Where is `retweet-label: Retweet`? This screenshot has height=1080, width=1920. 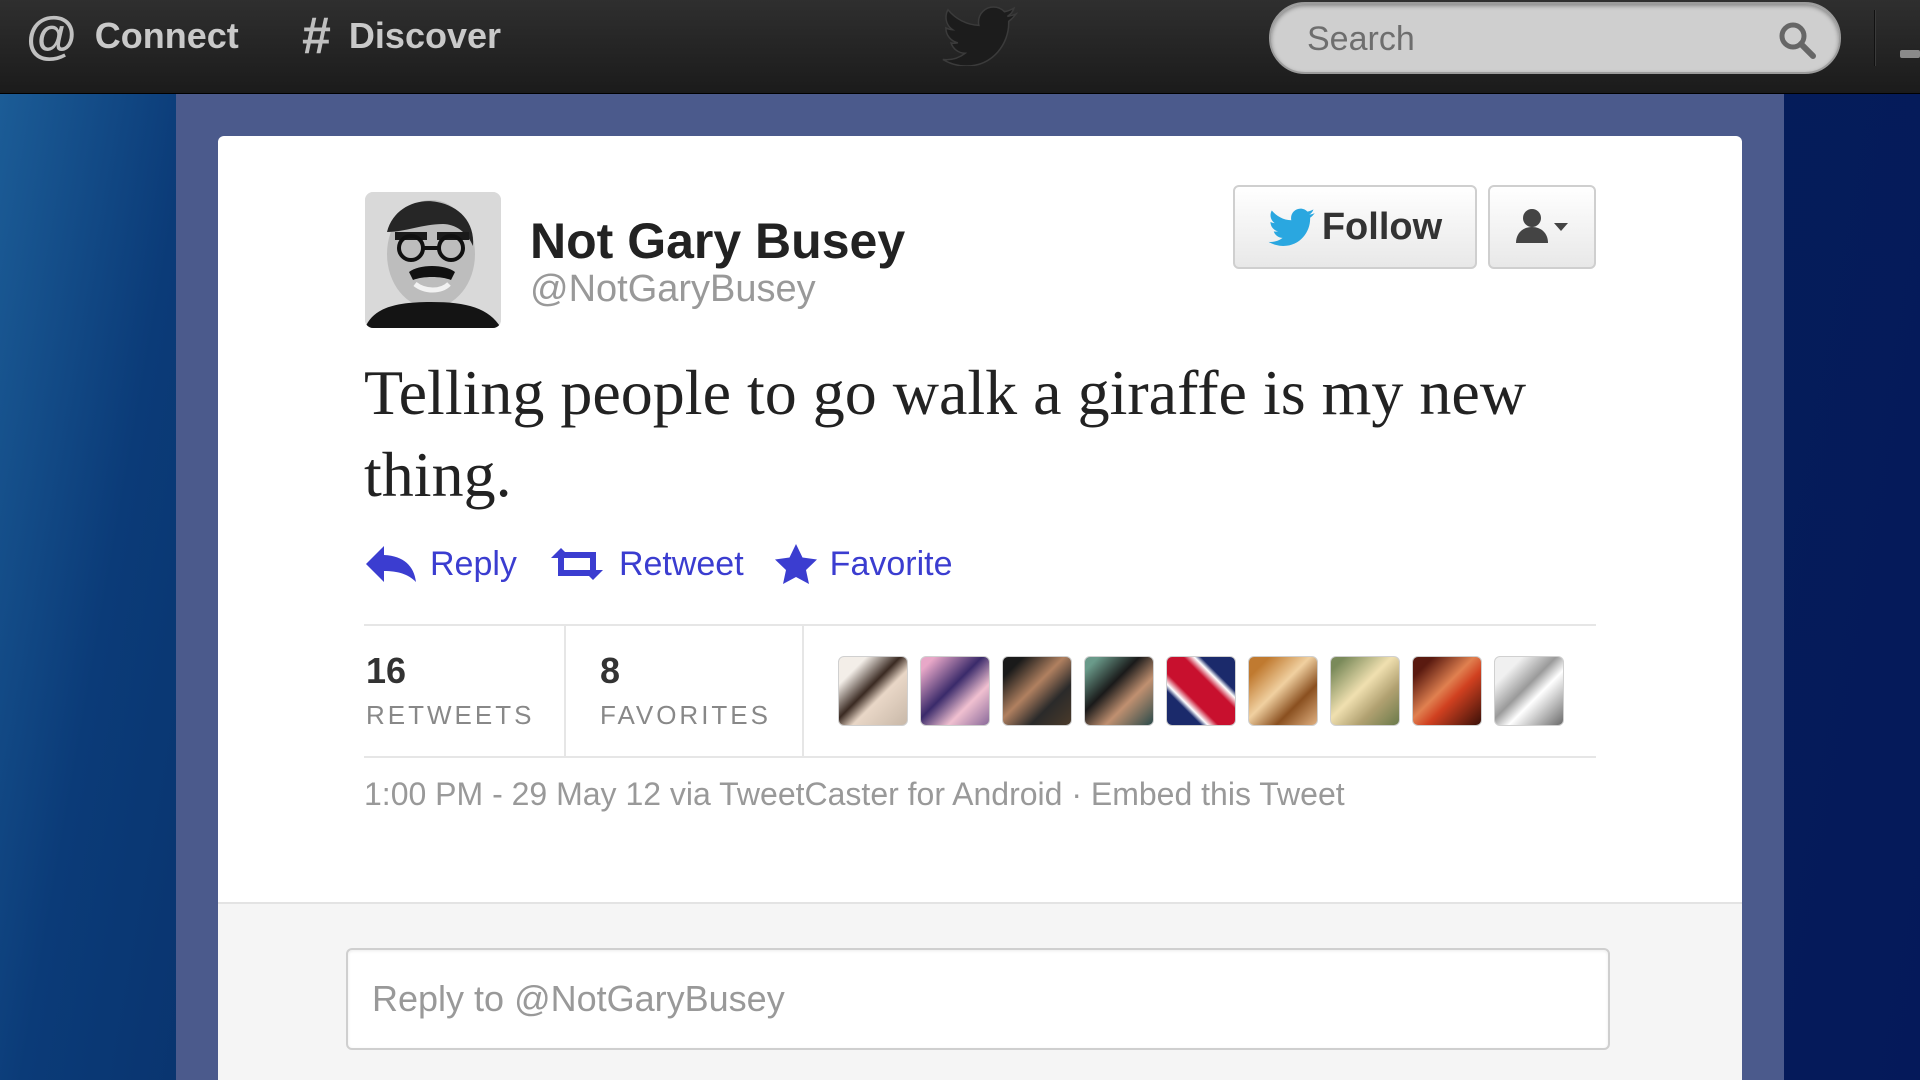
retweet-label: Retweet is located at coordinates (681, 563).